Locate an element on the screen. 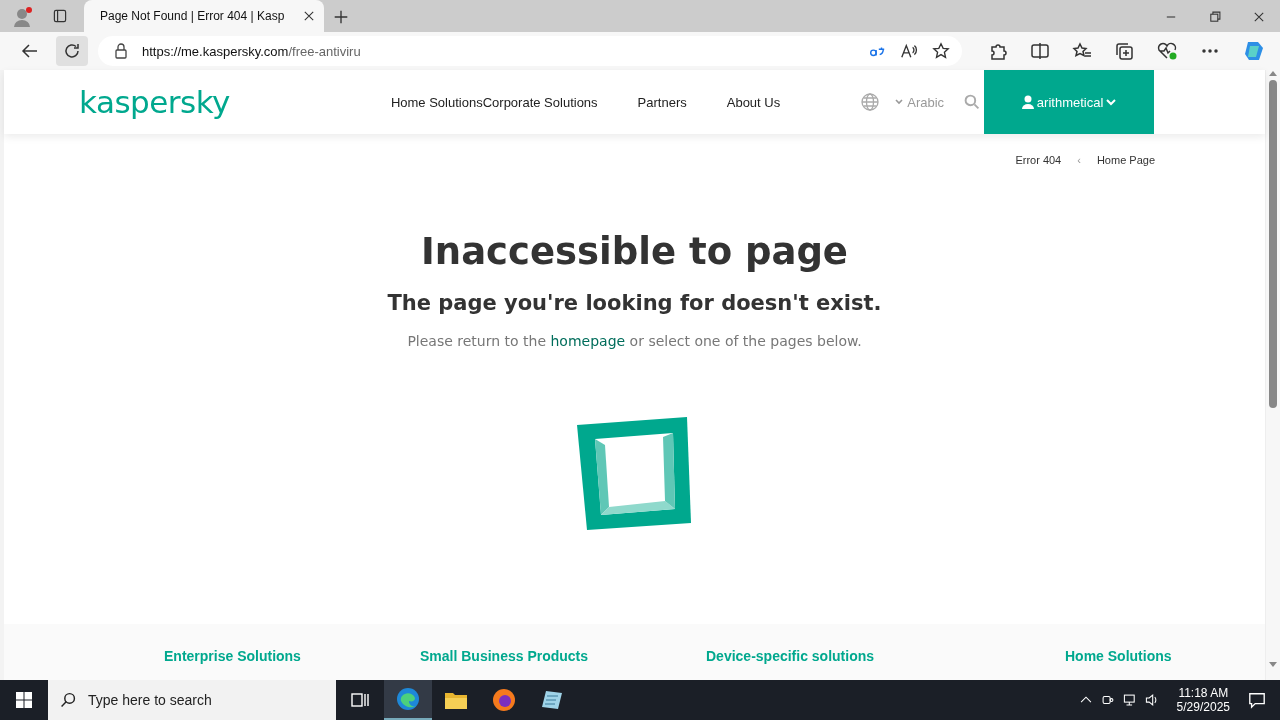 The height and width of the screenshot is (720, 1280). search-icon is located at coordinates (68, 700).